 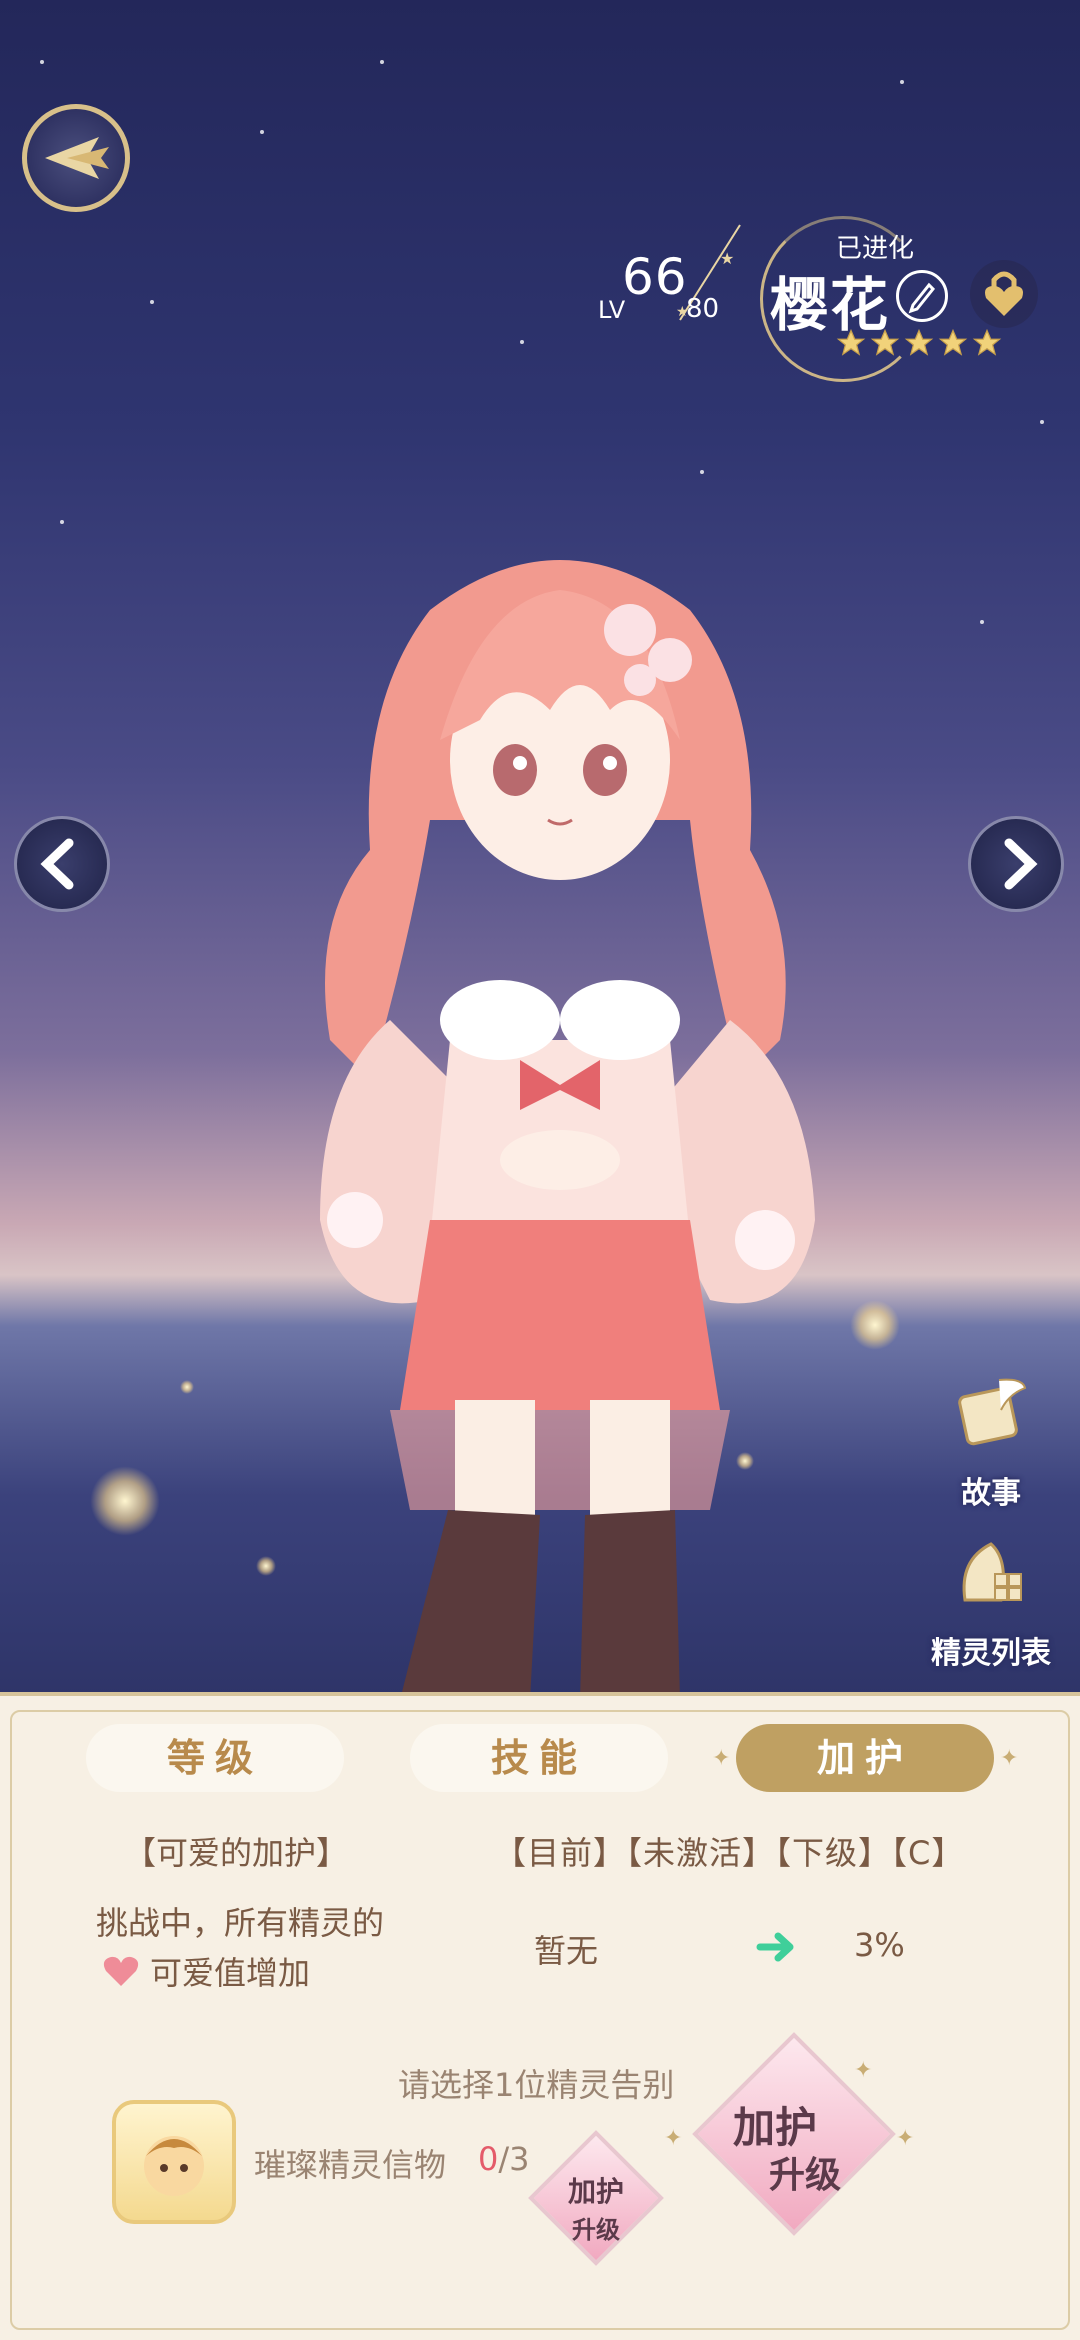 I want to click on rarity-stars, so click(x=919, y=343).